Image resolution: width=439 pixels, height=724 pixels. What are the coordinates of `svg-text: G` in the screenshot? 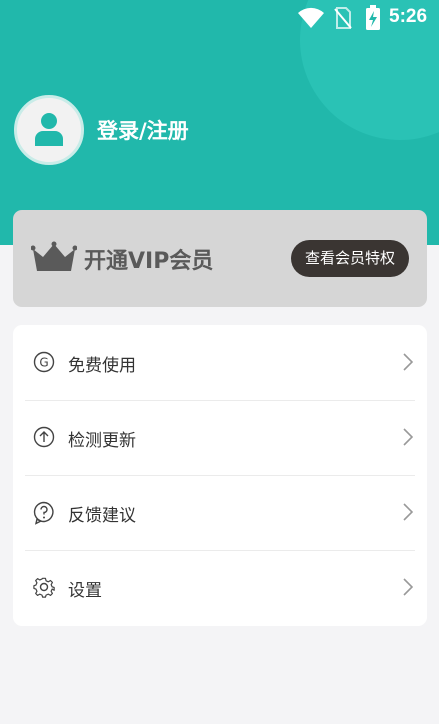 It's located at (43, 363).